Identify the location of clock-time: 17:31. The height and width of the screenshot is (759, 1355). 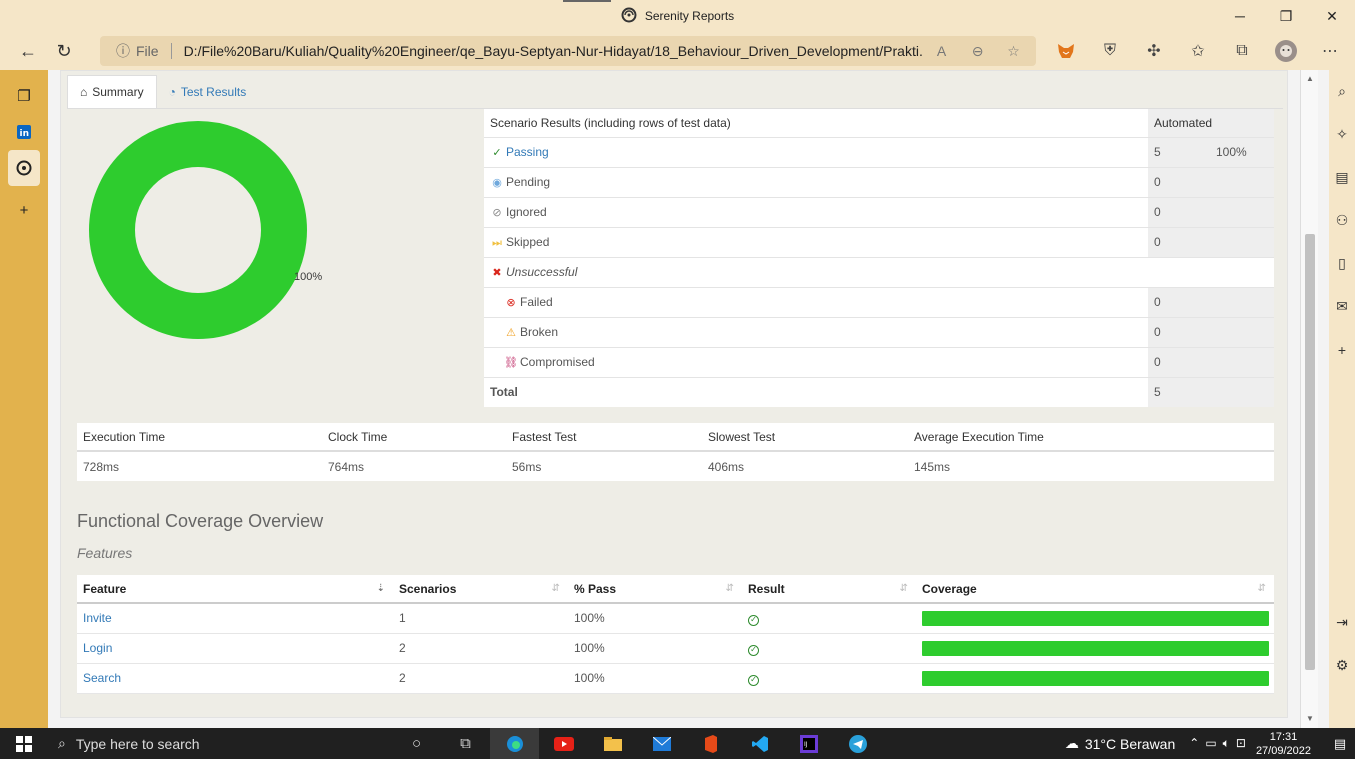
(1283, 736).